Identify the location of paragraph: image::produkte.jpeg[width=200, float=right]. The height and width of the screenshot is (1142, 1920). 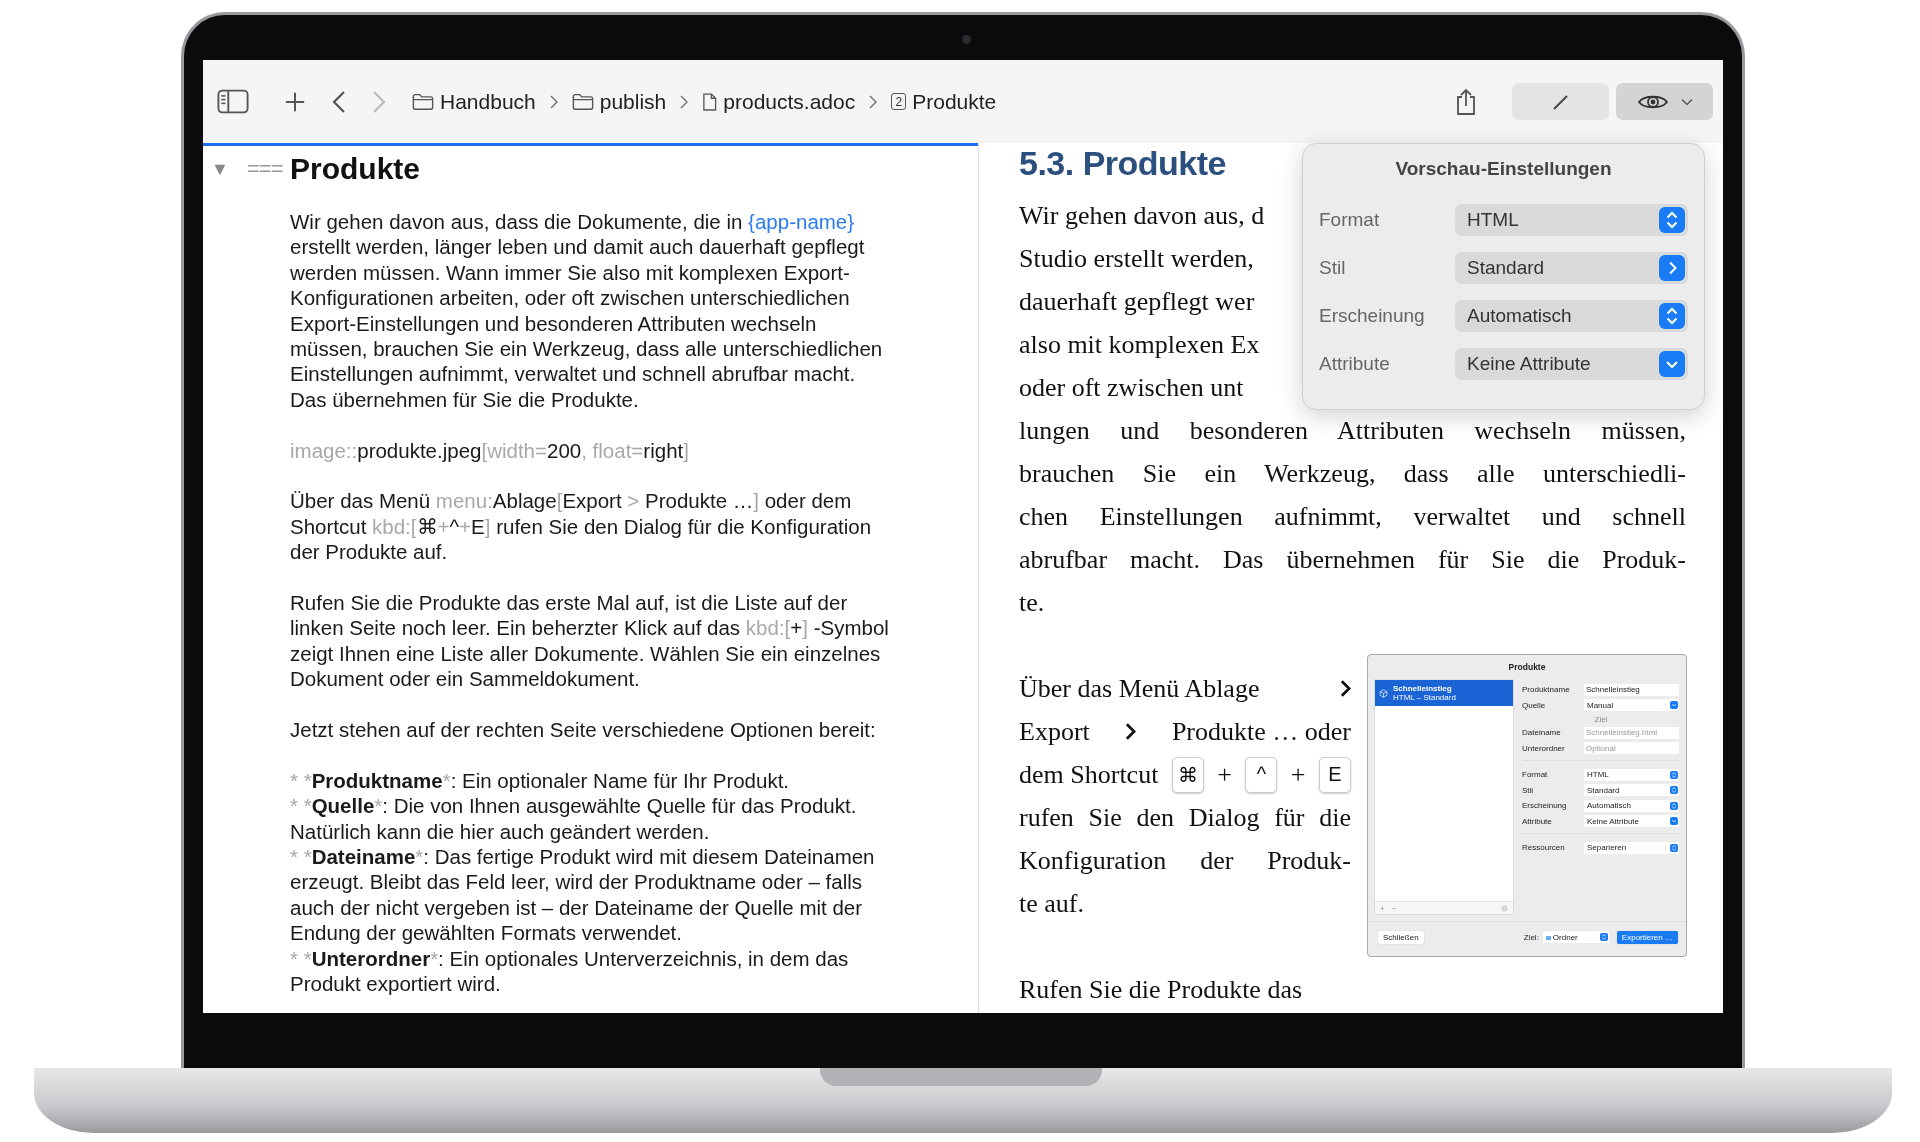
(490, 450).